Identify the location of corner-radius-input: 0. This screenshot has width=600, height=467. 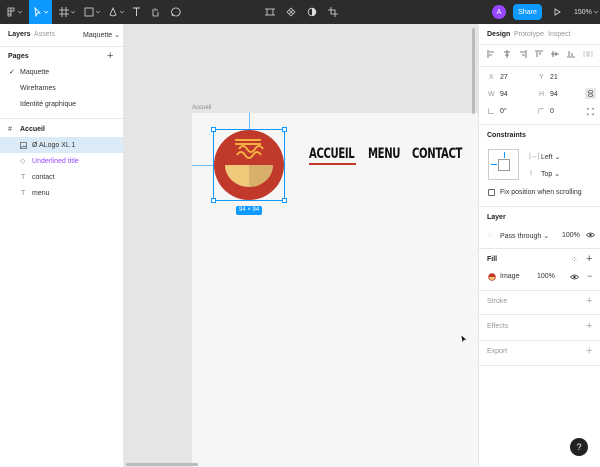
(552, 111).